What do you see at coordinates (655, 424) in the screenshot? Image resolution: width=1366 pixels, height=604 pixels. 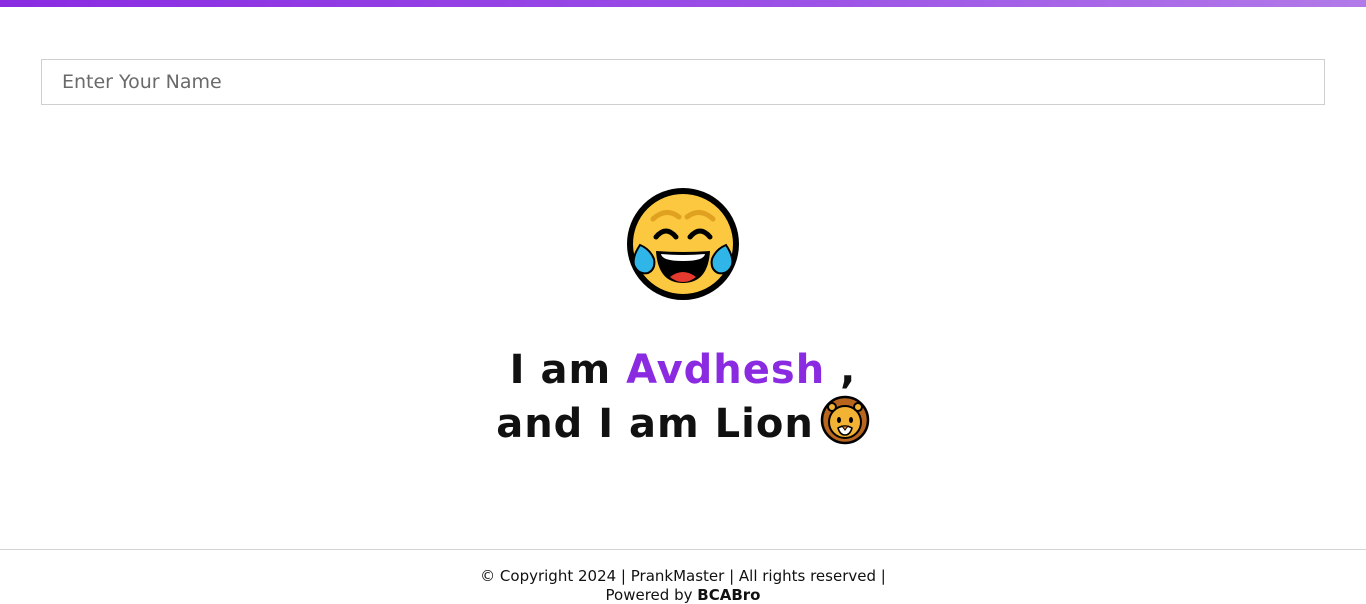 I see `message-line-2-text: and I am Lion` at bounding box center [655, 424].